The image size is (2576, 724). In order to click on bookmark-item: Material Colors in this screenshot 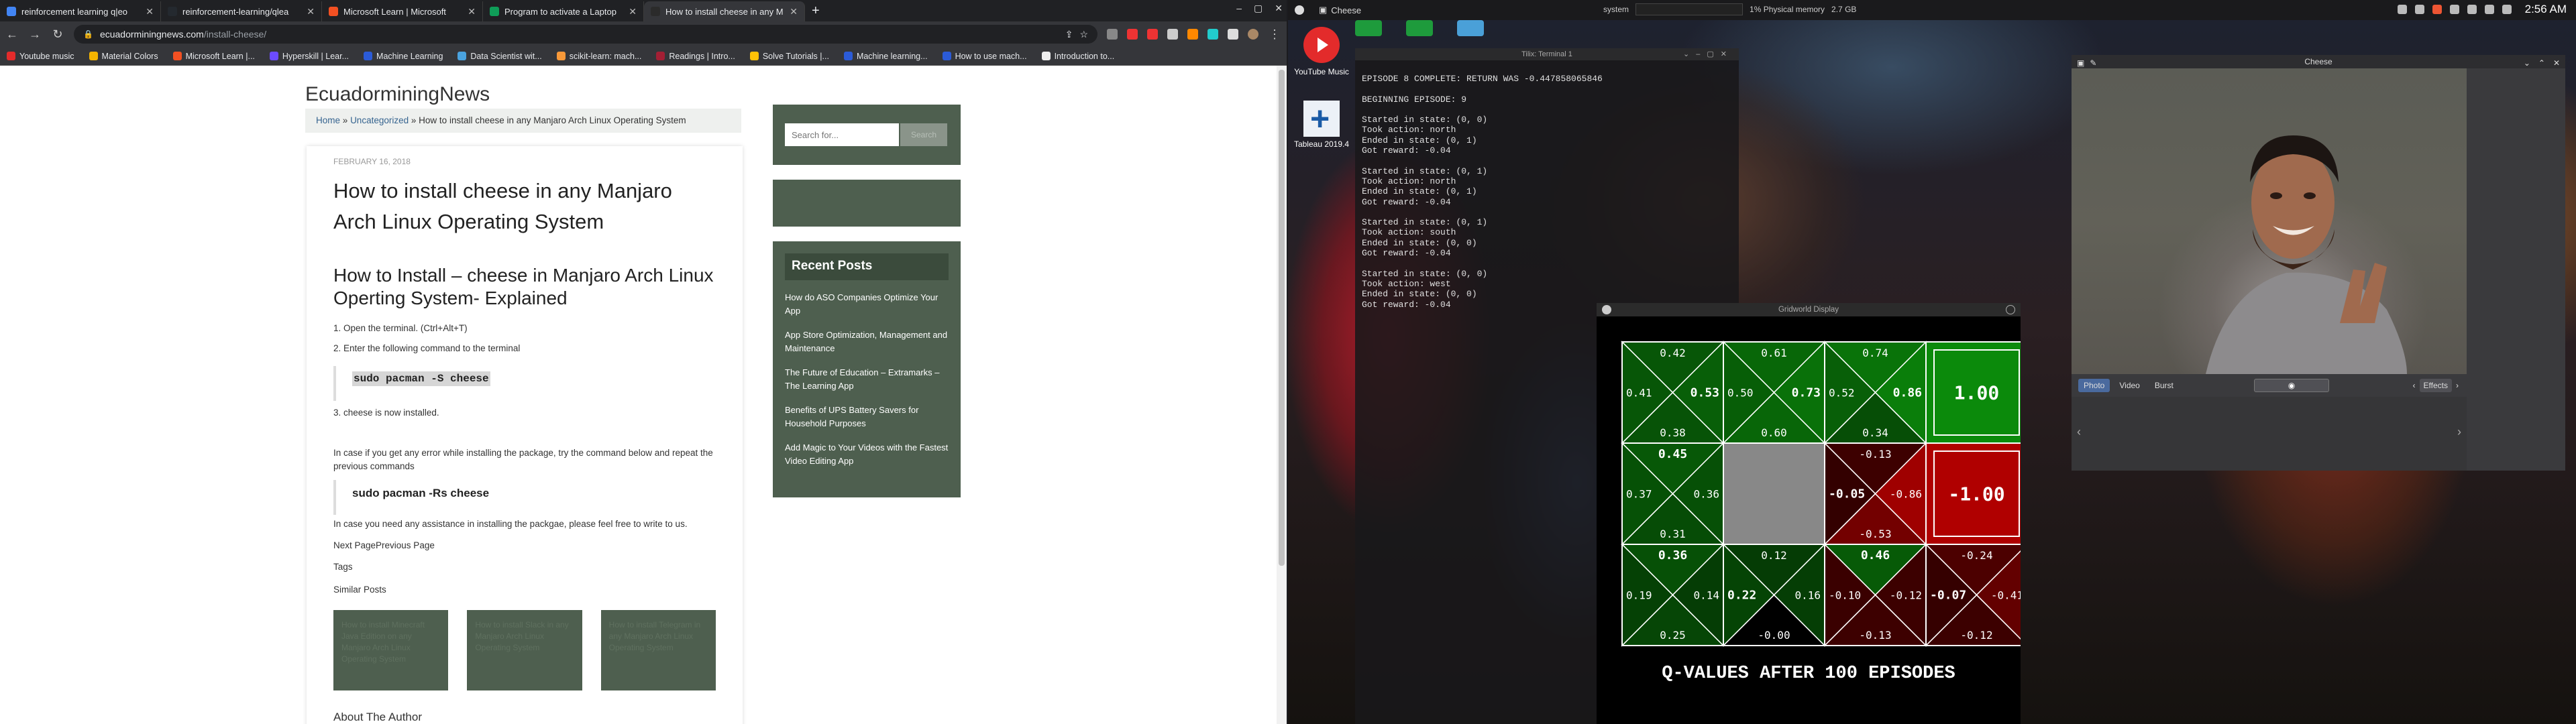, I will do `click(123, 56)`.